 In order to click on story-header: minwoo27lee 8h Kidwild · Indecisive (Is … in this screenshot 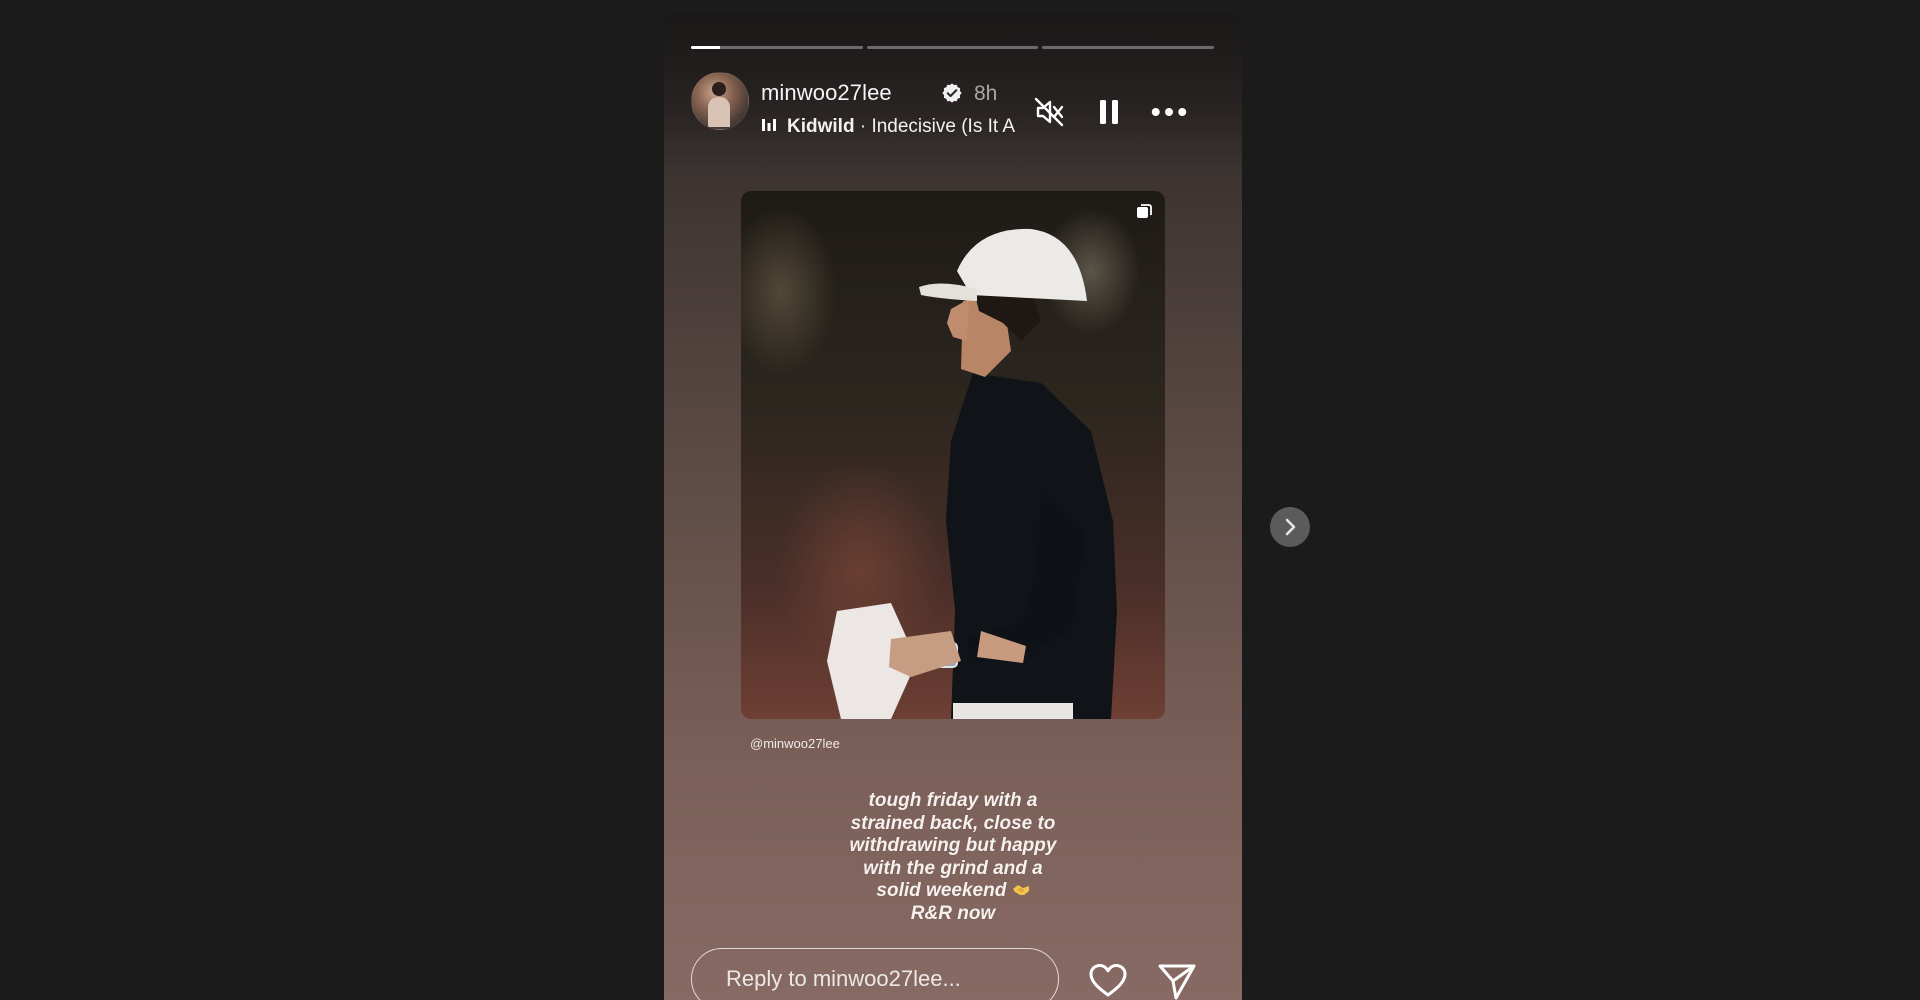, I will do `click(952, 104)`.